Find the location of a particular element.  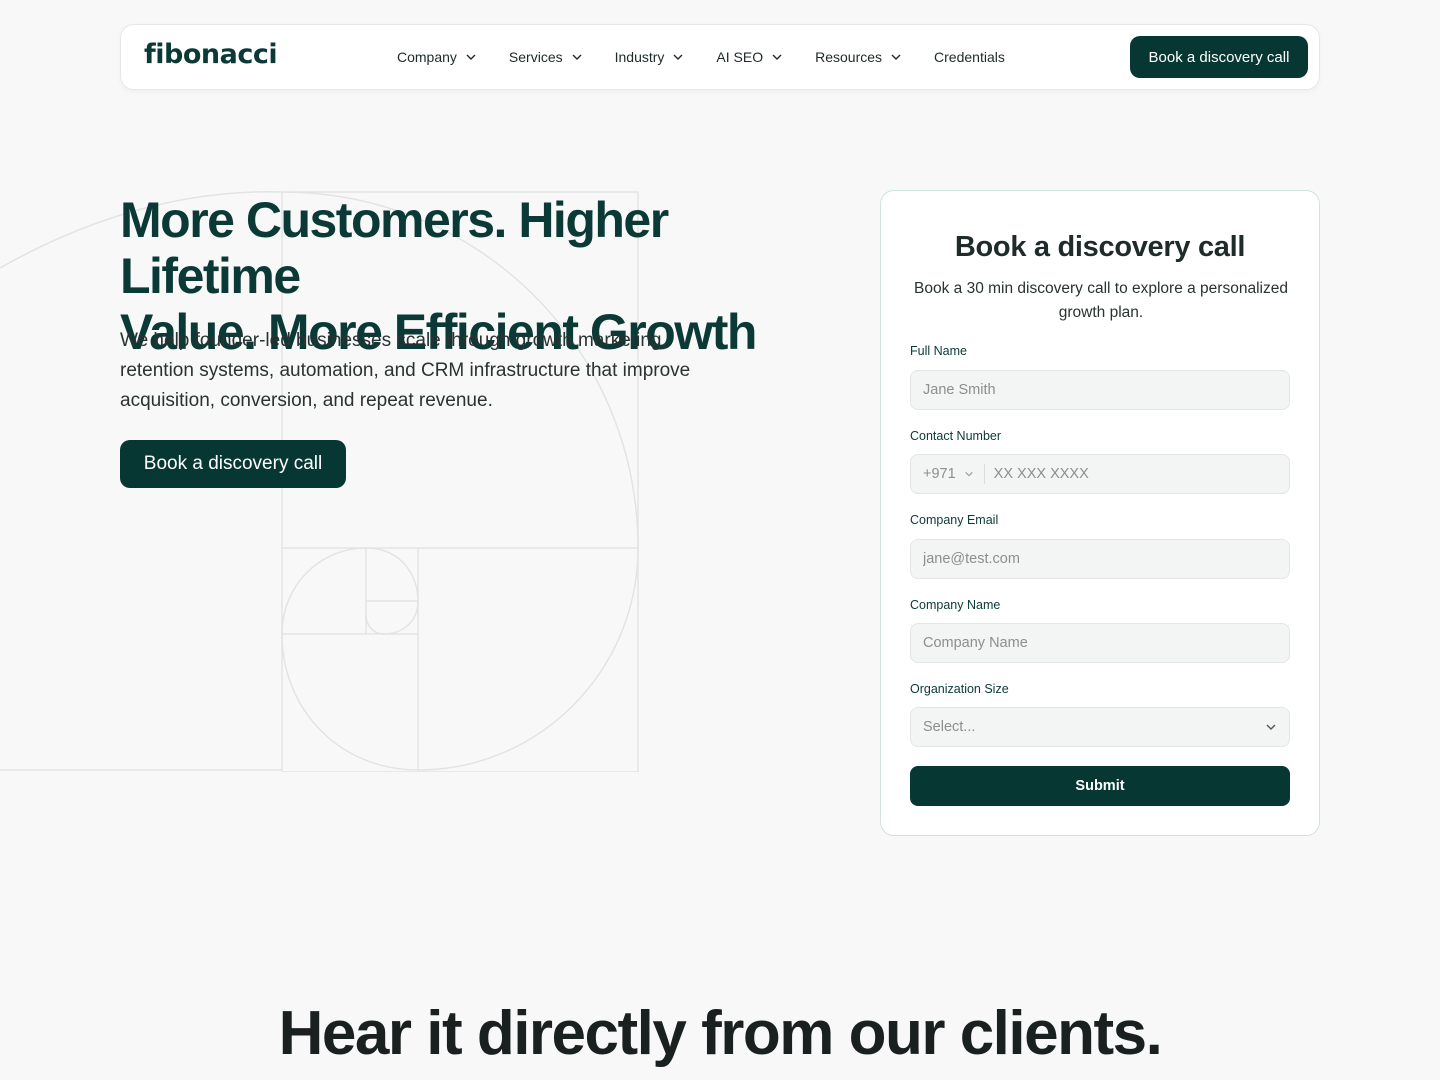

hero-book-call-button: Book a discovery call is located at coordinates (233, 464).